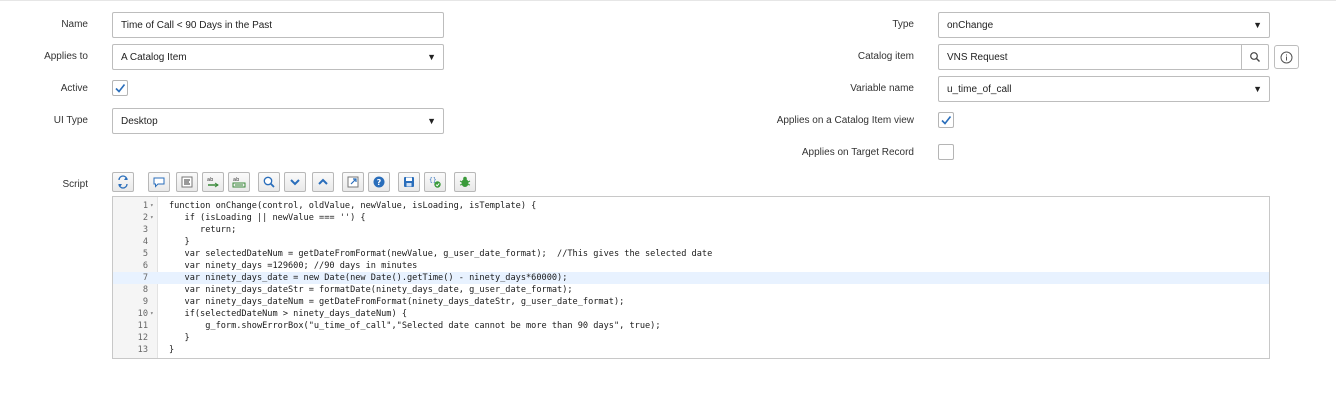  I want to click on fullscreen-button, so click(353, 182).